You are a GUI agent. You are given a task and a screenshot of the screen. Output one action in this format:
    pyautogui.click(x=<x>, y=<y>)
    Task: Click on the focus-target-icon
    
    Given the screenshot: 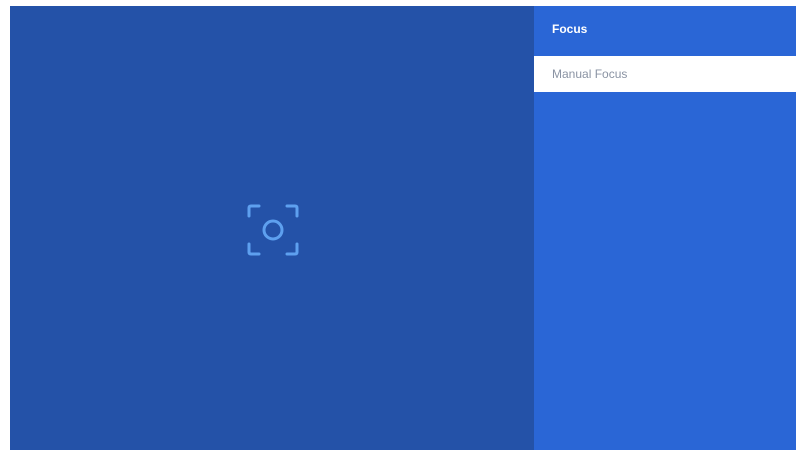 What is the action you would take?
    pyautogui.click(x=273, y=230)
    